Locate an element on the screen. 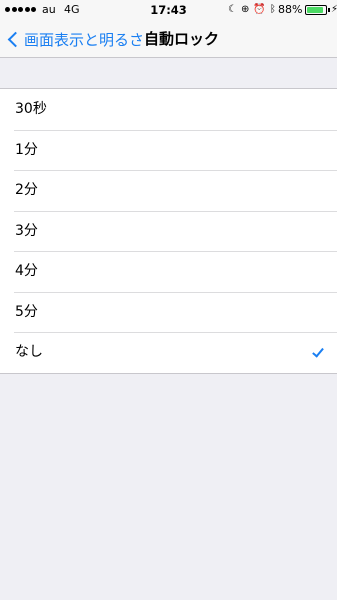  battery-icon is located at coordinates (316, 10).